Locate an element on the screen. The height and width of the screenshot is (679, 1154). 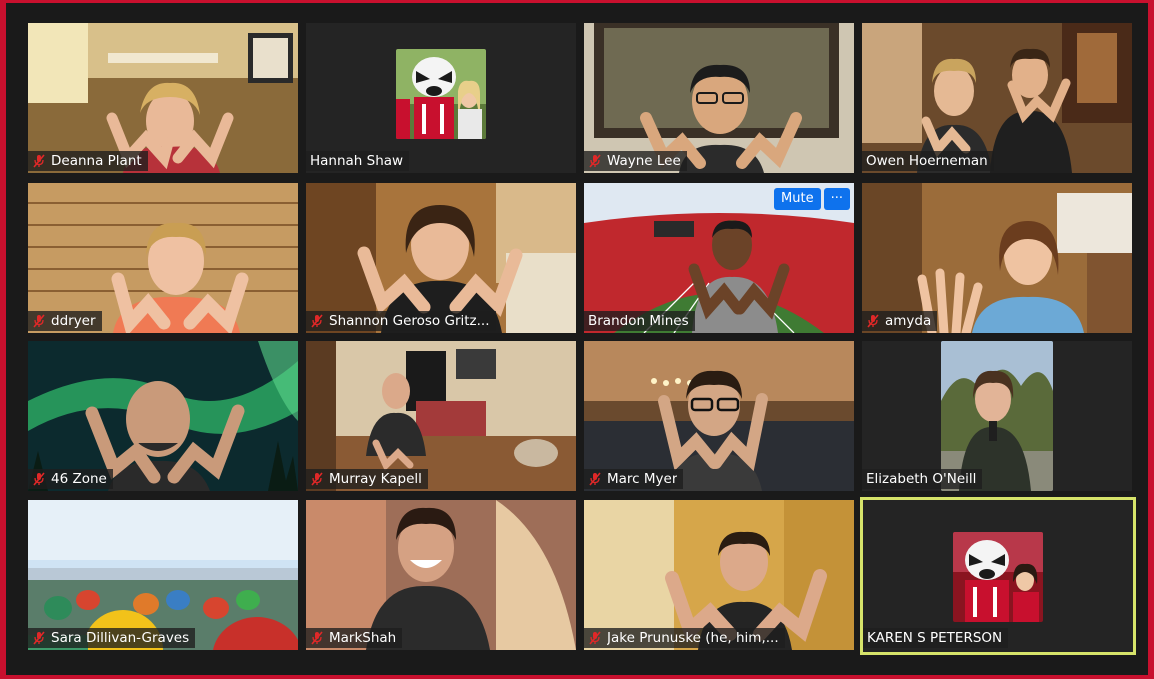
participant-tile: Owen Hoerneman is located at coordinates (997, 98).